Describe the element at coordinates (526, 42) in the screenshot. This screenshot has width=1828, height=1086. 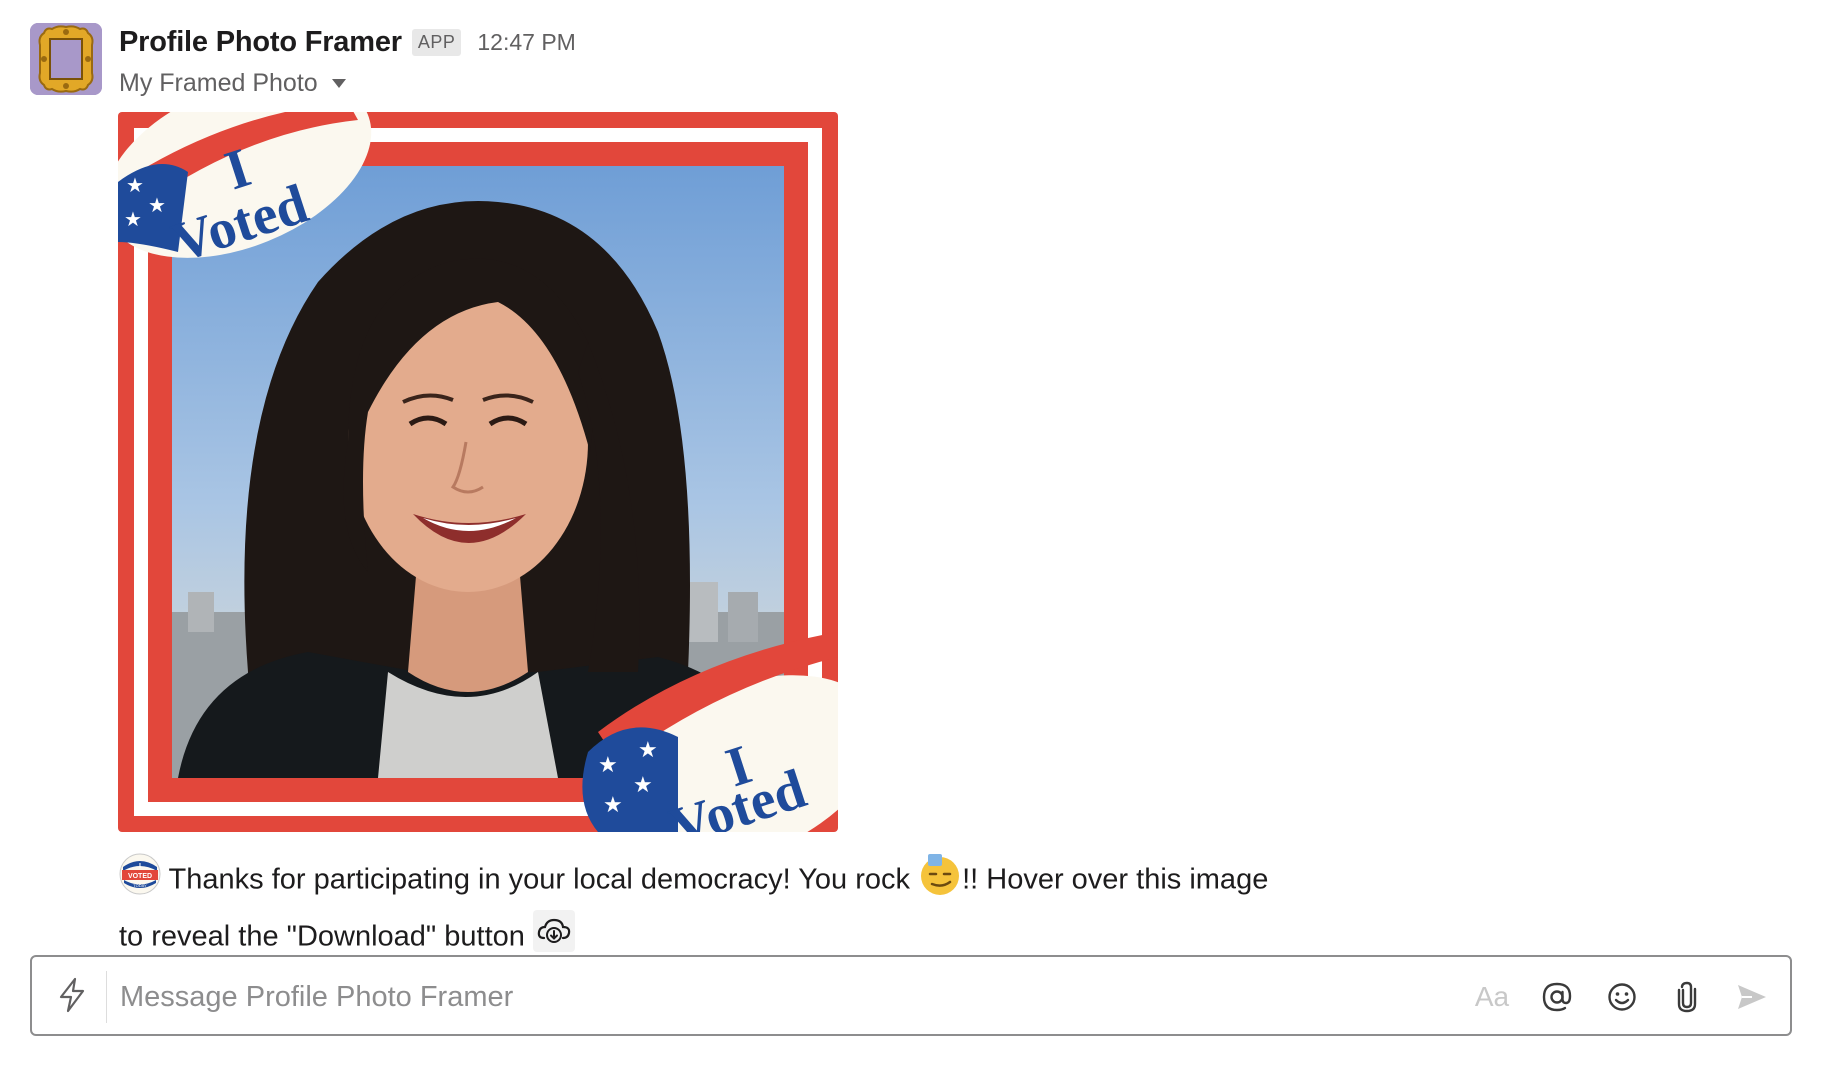
I see `message-timestamp: 12:47 PM` at that location.